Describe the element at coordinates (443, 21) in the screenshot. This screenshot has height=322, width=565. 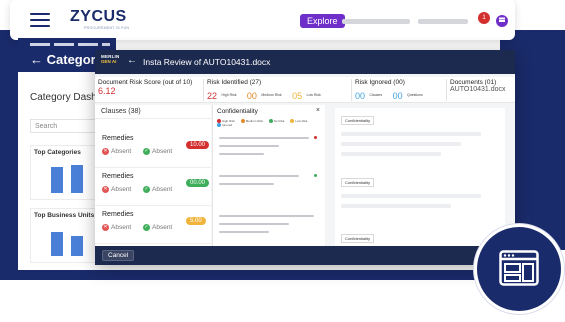
I see `placeholder-bar` at that location.